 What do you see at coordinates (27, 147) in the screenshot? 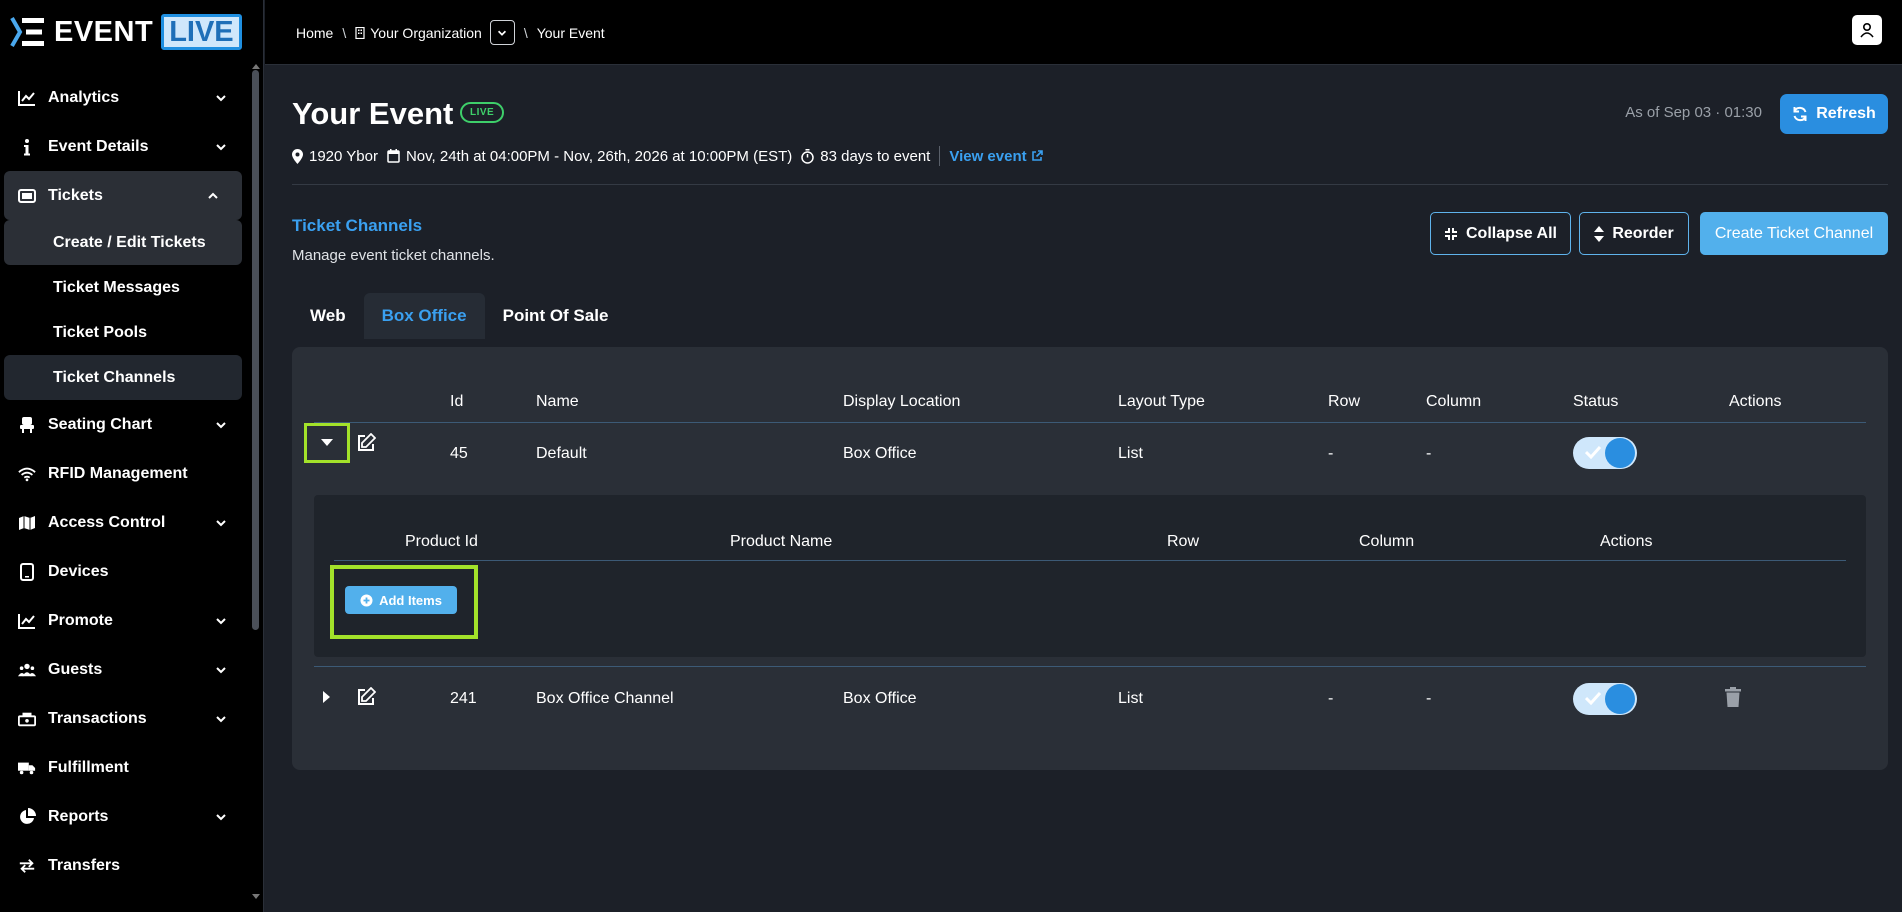
I see `info-icon` at bounding box center [27, 147].